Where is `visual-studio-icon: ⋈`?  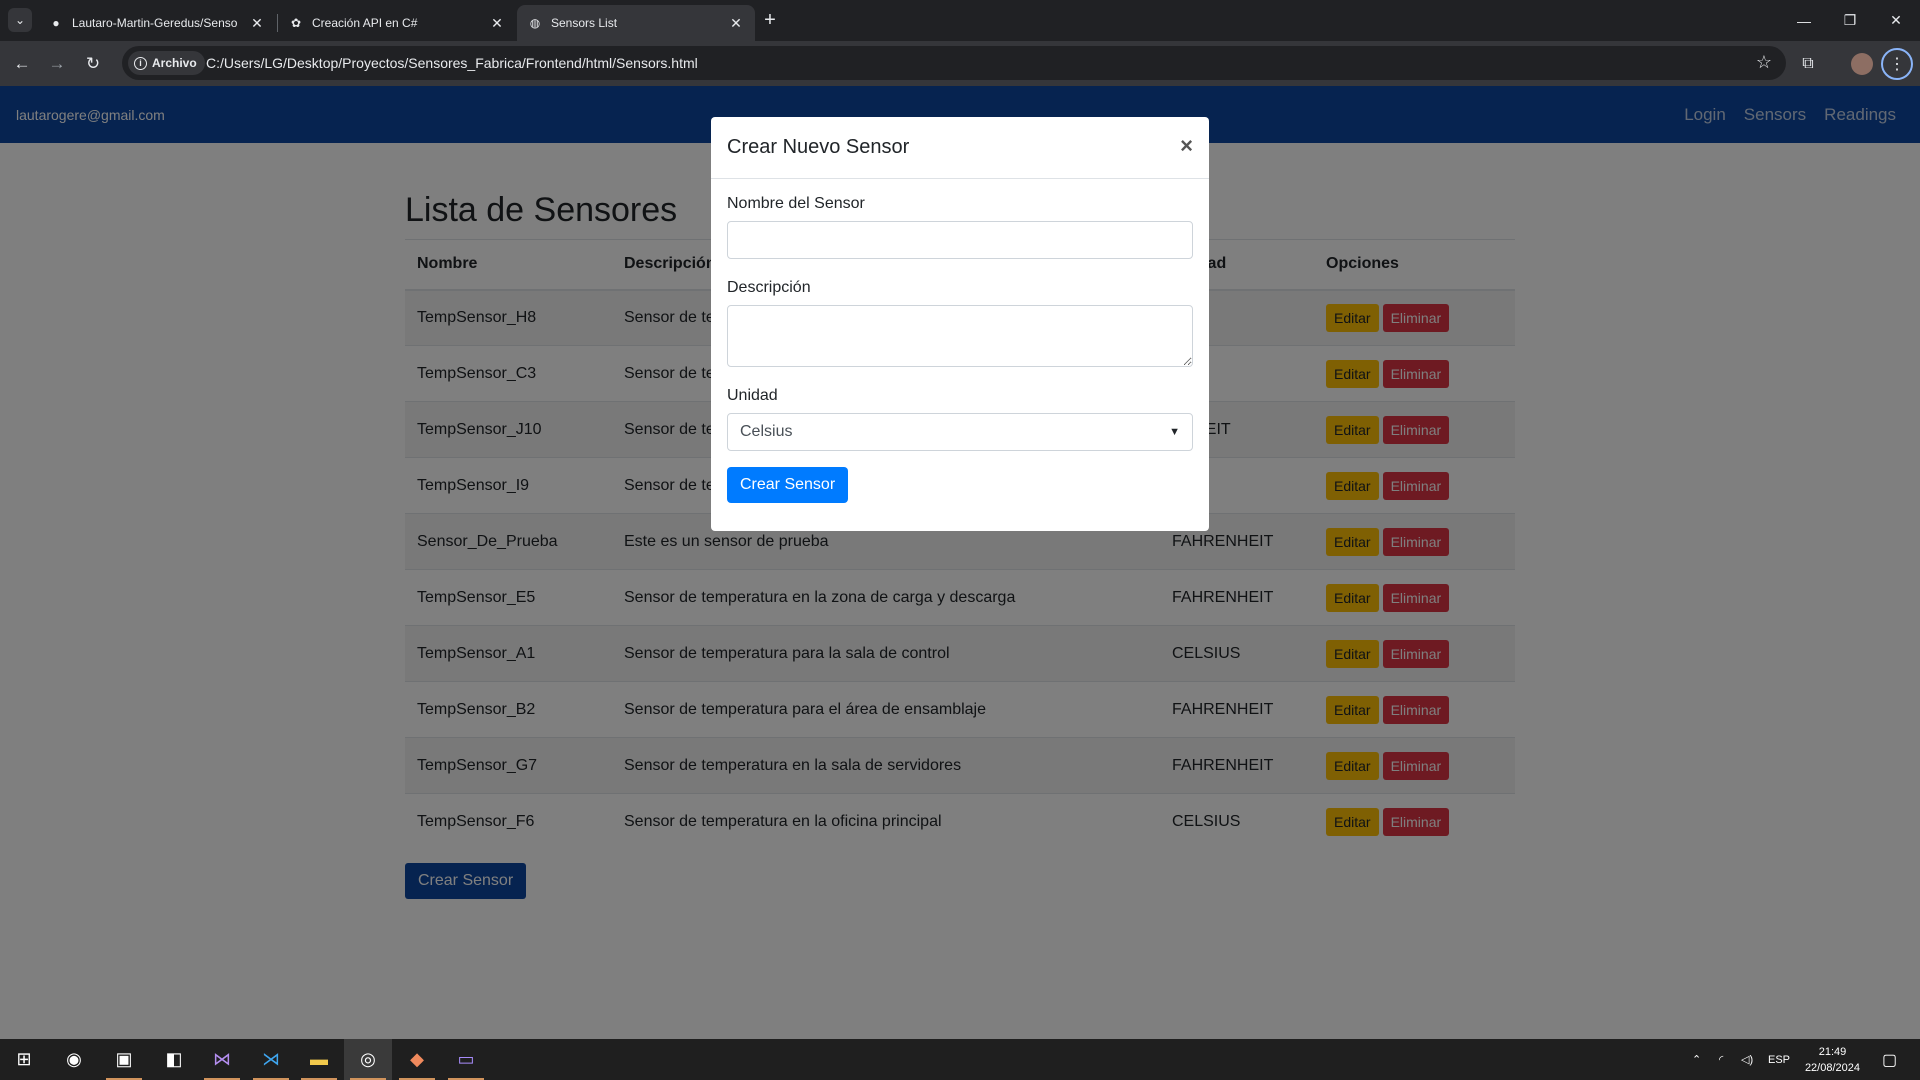 visual-studio-icon: ⋈ is located at coordinates (222, 1059).